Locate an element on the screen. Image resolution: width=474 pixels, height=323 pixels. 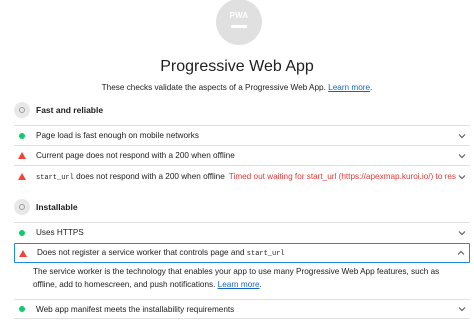
pwa-badge-bar is located at coordinates (239, 26).